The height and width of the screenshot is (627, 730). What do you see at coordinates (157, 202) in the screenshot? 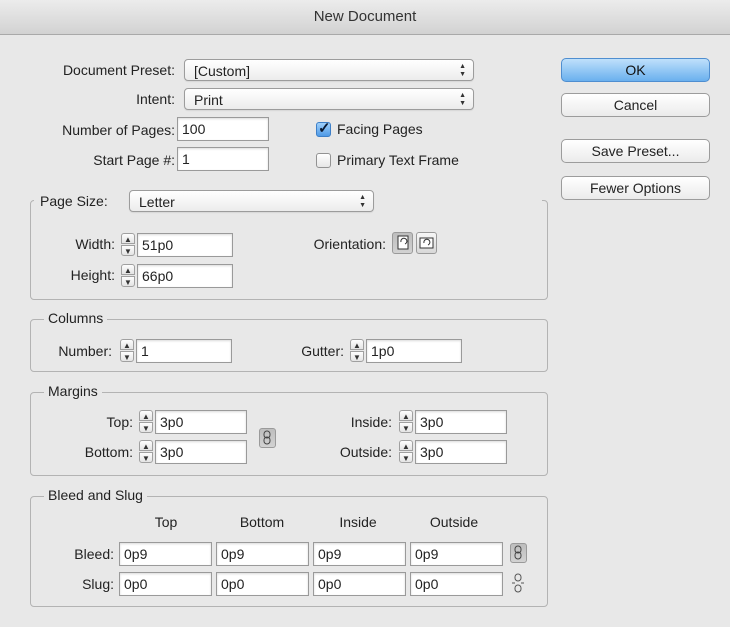
I see `page-size-value: Letter` at bounding box center [157, 202].